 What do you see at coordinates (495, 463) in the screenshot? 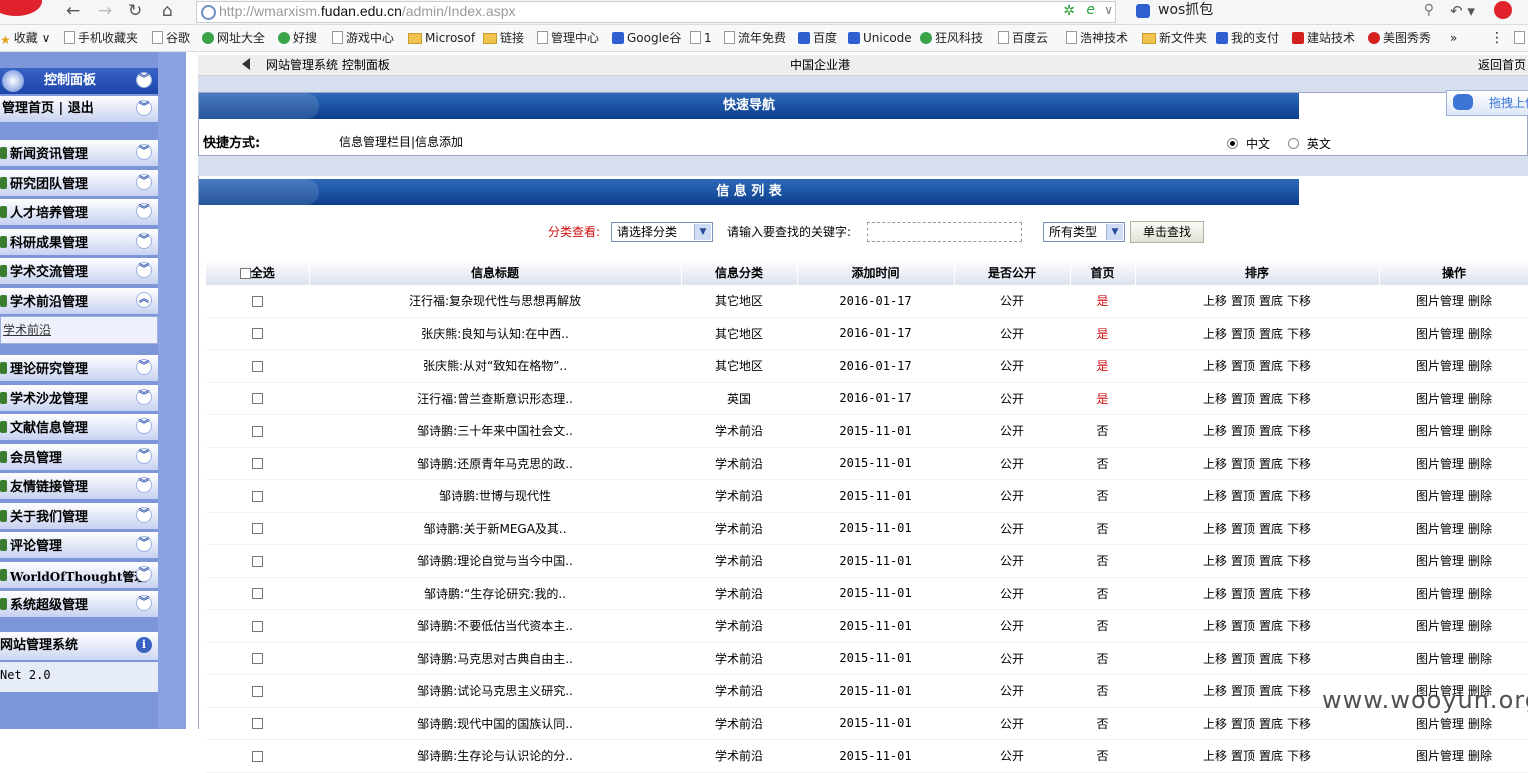
I see `row-title: 邹诗鹏:还原青年马克思的政..` at bounding box center [495, 463].